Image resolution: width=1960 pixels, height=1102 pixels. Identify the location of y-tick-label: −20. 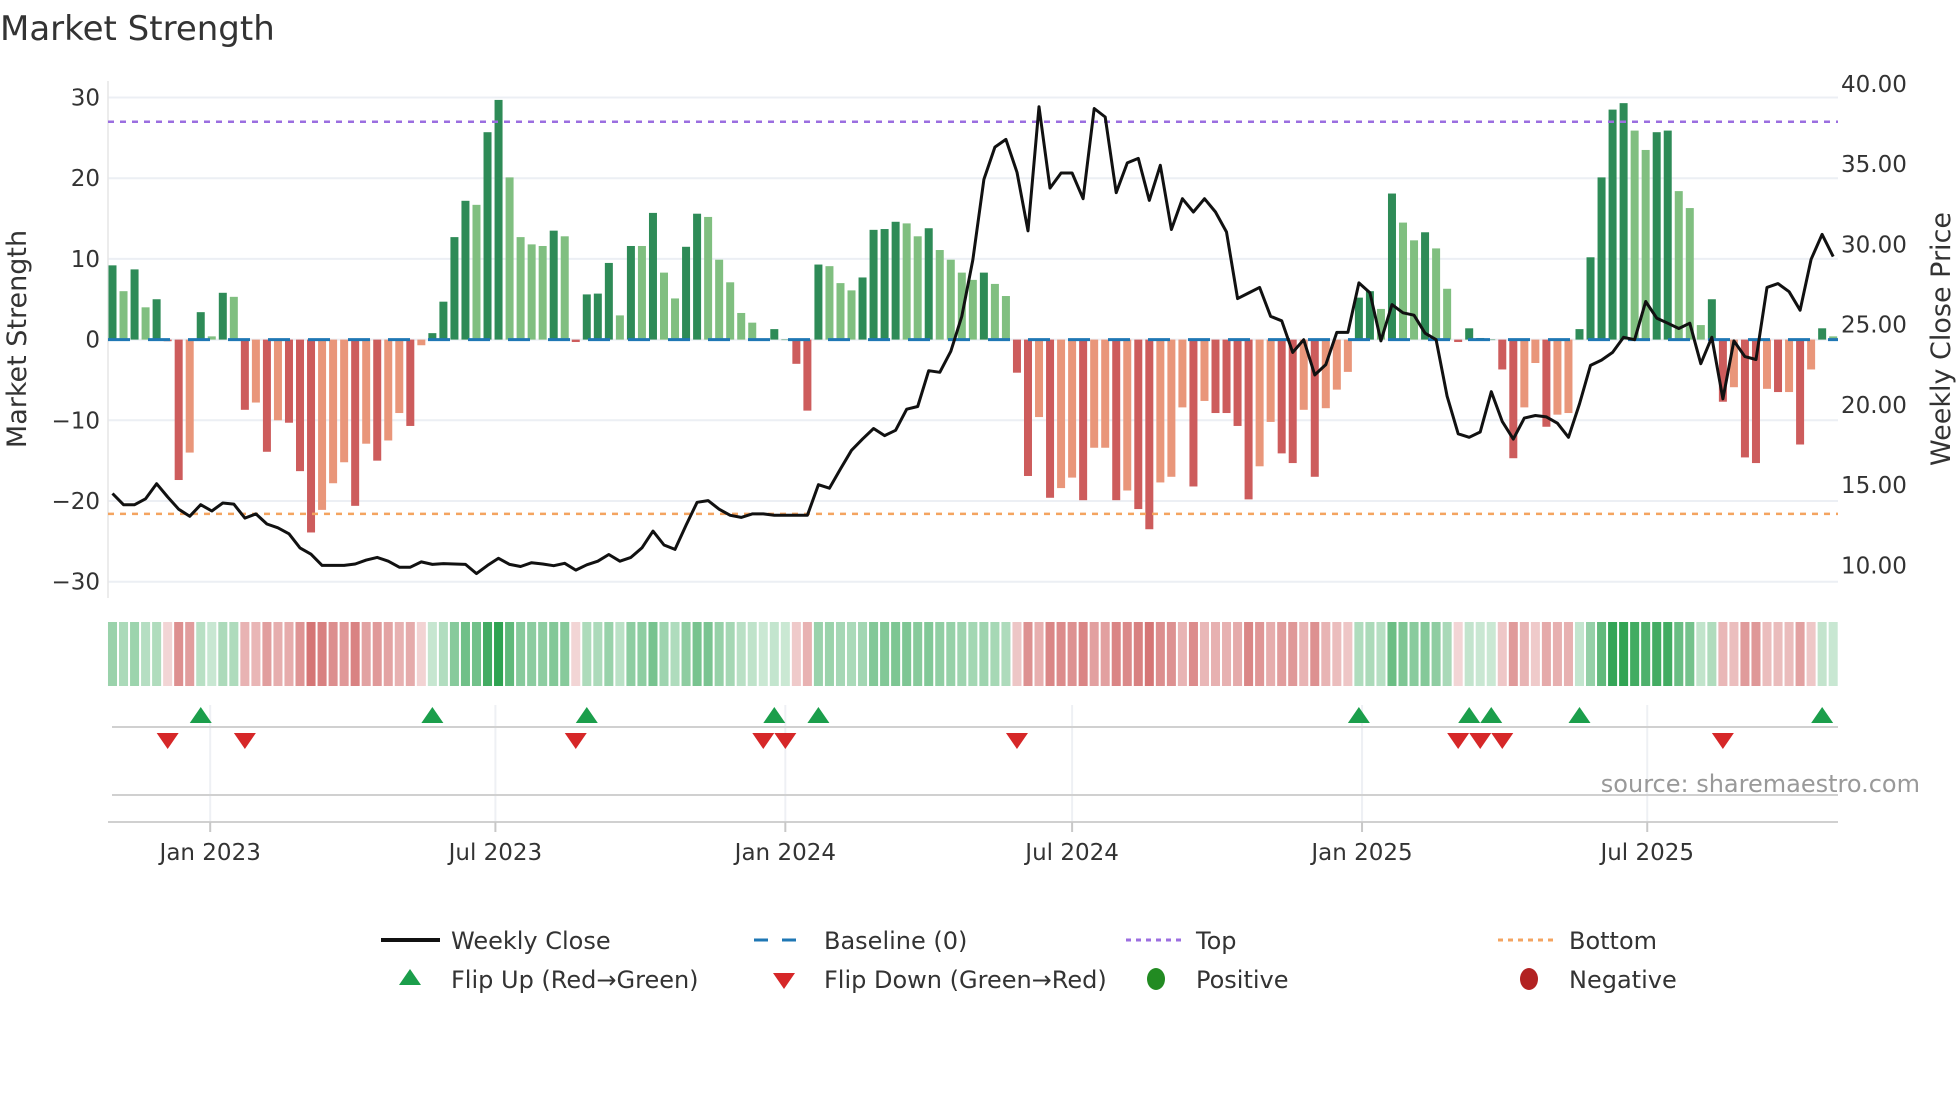
(75, 502).